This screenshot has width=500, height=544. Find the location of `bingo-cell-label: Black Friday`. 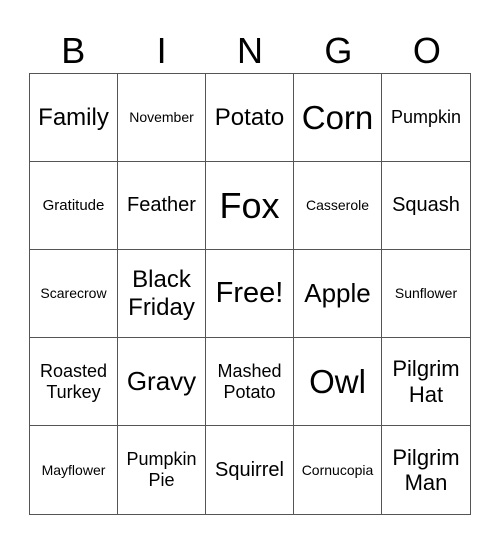

bingo-cell-label: Black Friday is located at coordinates (161, 293).